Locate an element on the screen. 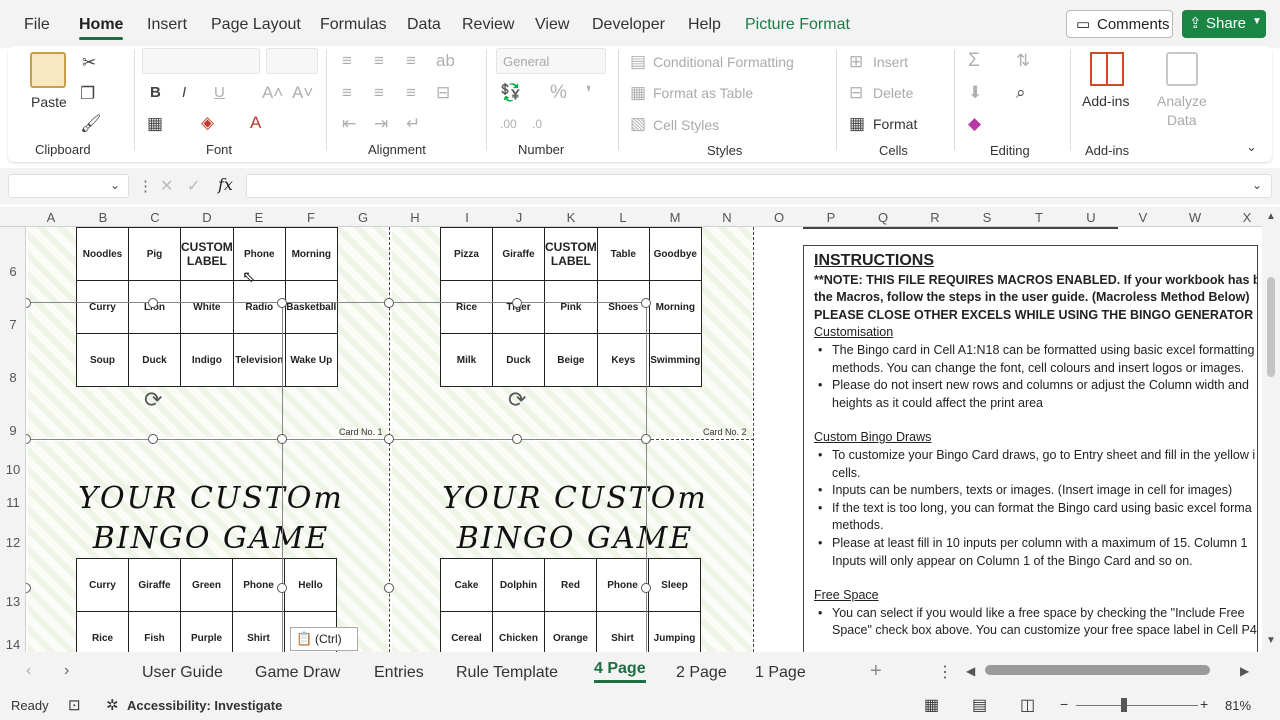 The height and width of the screenshot is (720, 1280). tab-view: View is located at coordinates (552, 25).